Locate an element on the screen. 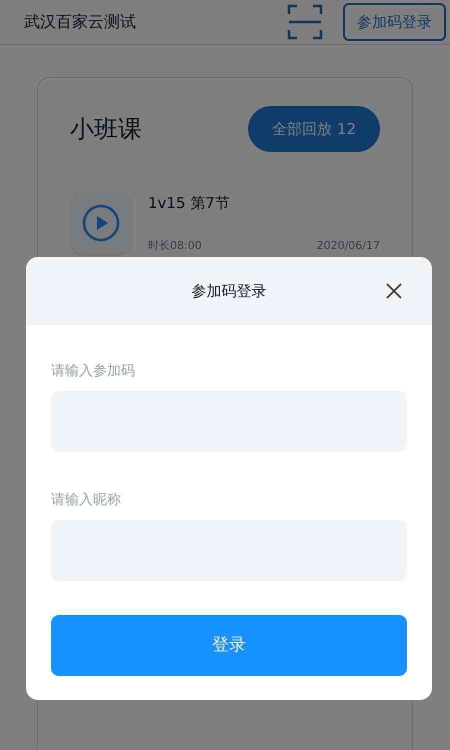 The width and height of the screenshot is (450, 750). dialog-title: 参加码登录 is located at coordinates (229, 291).